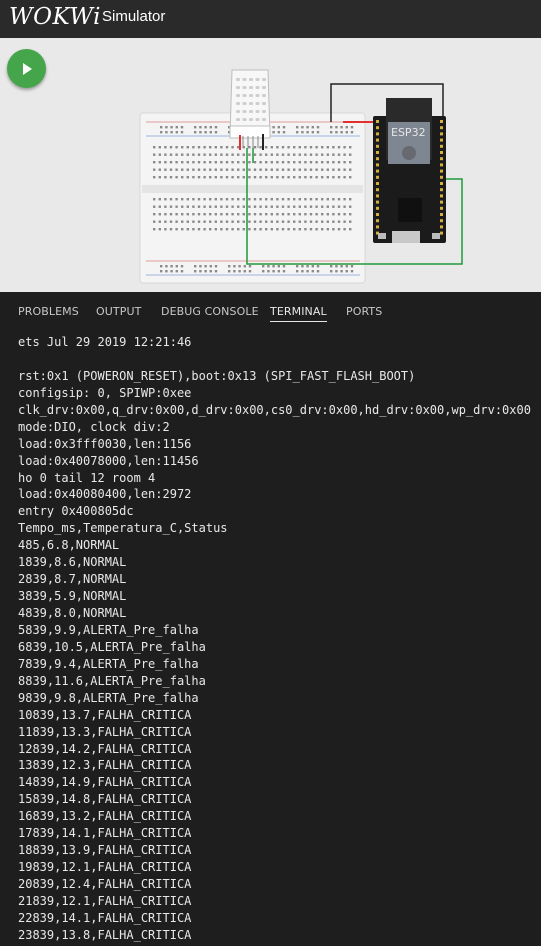 This screenshot has height=946, width=541. What do you see at coordinates (105, 884) in the screenshot?
I see `terminal-line: 20839,12.4,FALHA_CRITICA` at bounding box center [105, 884].